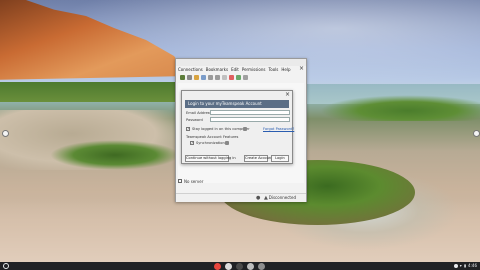 This screenshot has height=270, width=480. I want to click on window-titlebar, so click(241, 62).